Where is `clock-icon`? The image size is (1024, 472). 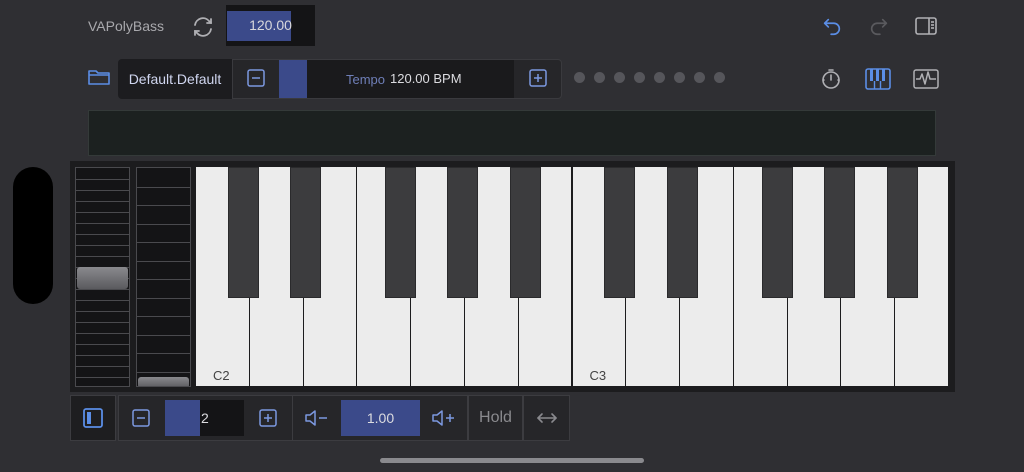
clock-icon is located at coordinates (831, 79).